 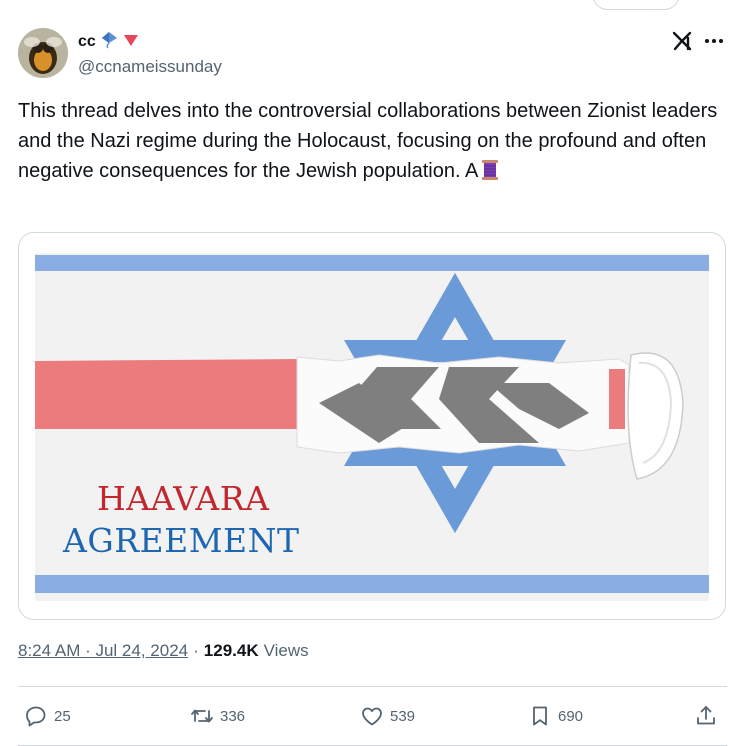 I want to click on author-handle: @ccnameissunday, so click(x=150, y=67).